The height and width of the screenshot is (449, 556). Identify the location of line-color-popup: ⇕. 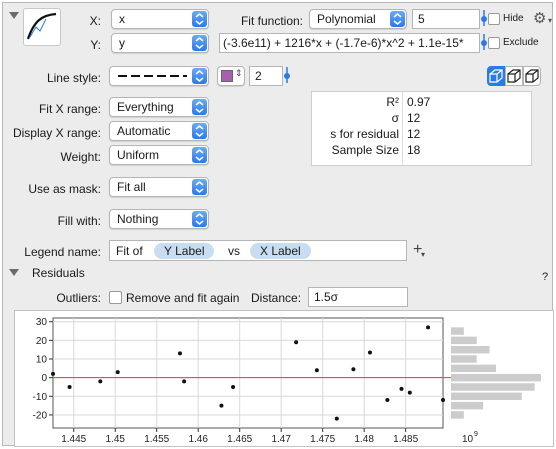
(231, 76).